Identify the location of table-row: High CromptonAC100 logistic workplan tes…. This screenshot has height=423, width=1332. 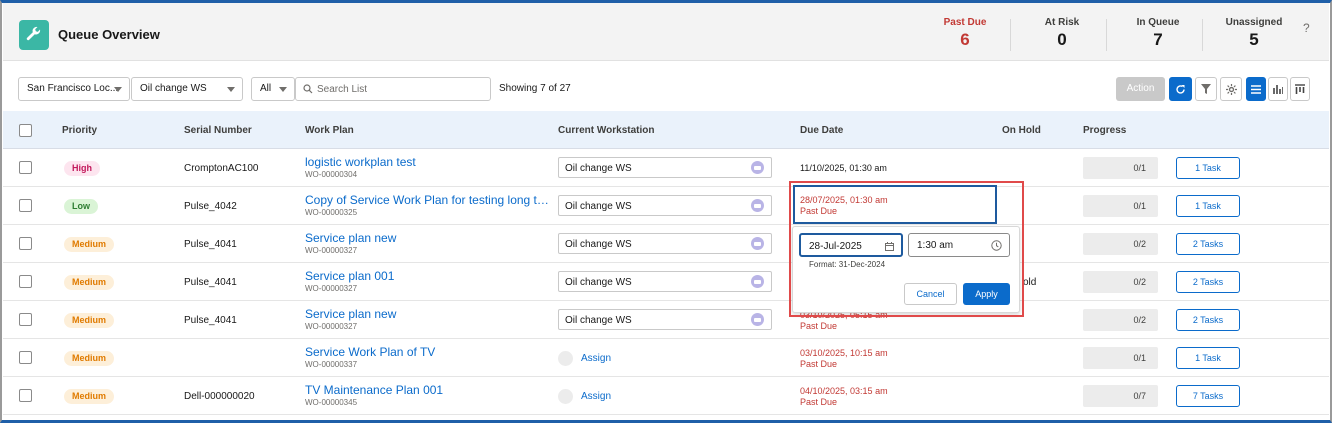
(666, 168).